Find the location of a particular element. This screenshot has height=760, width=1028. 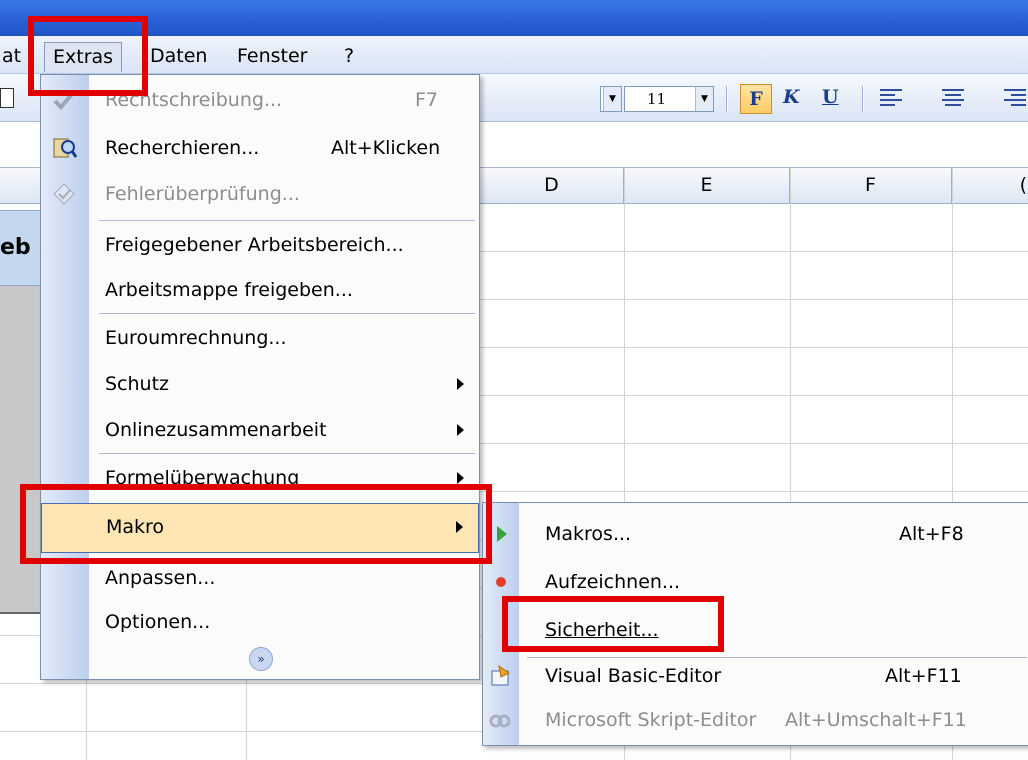

menu-item-shortcut: Alt+Klicken is located at coordinates (386, 148).